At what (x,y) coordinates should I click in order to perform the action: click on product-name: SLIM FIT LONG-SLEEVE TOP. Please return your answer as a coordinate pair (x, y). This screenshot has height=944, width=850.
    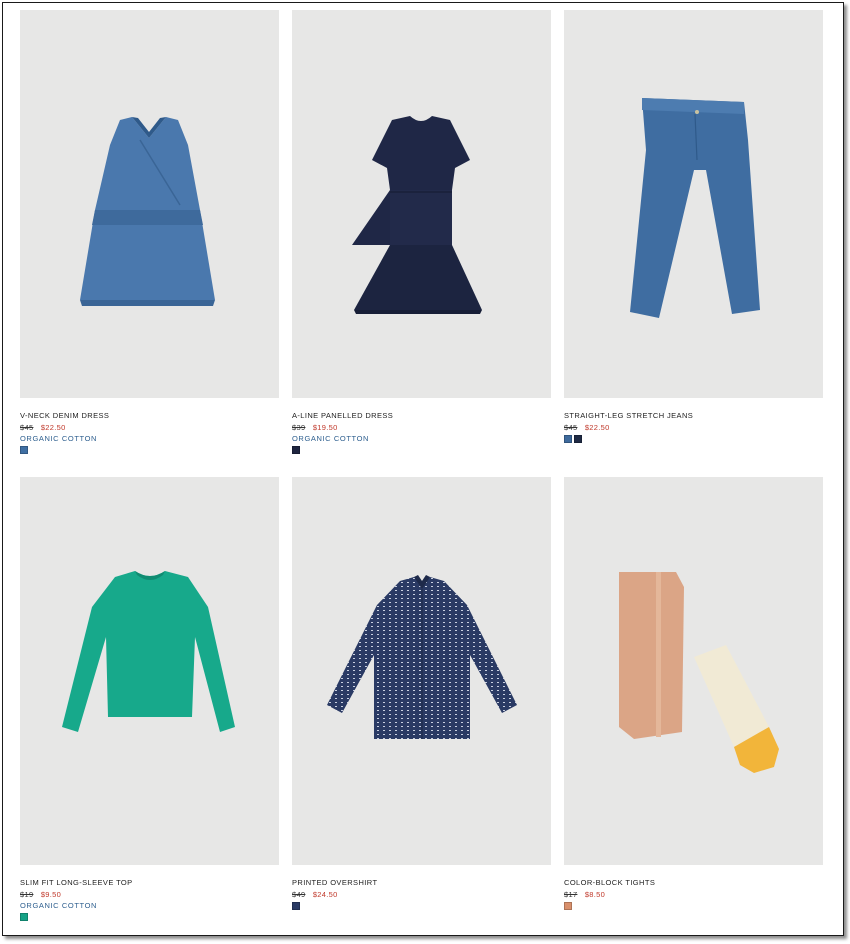
    Looking at the image, I should click on (149, 882).